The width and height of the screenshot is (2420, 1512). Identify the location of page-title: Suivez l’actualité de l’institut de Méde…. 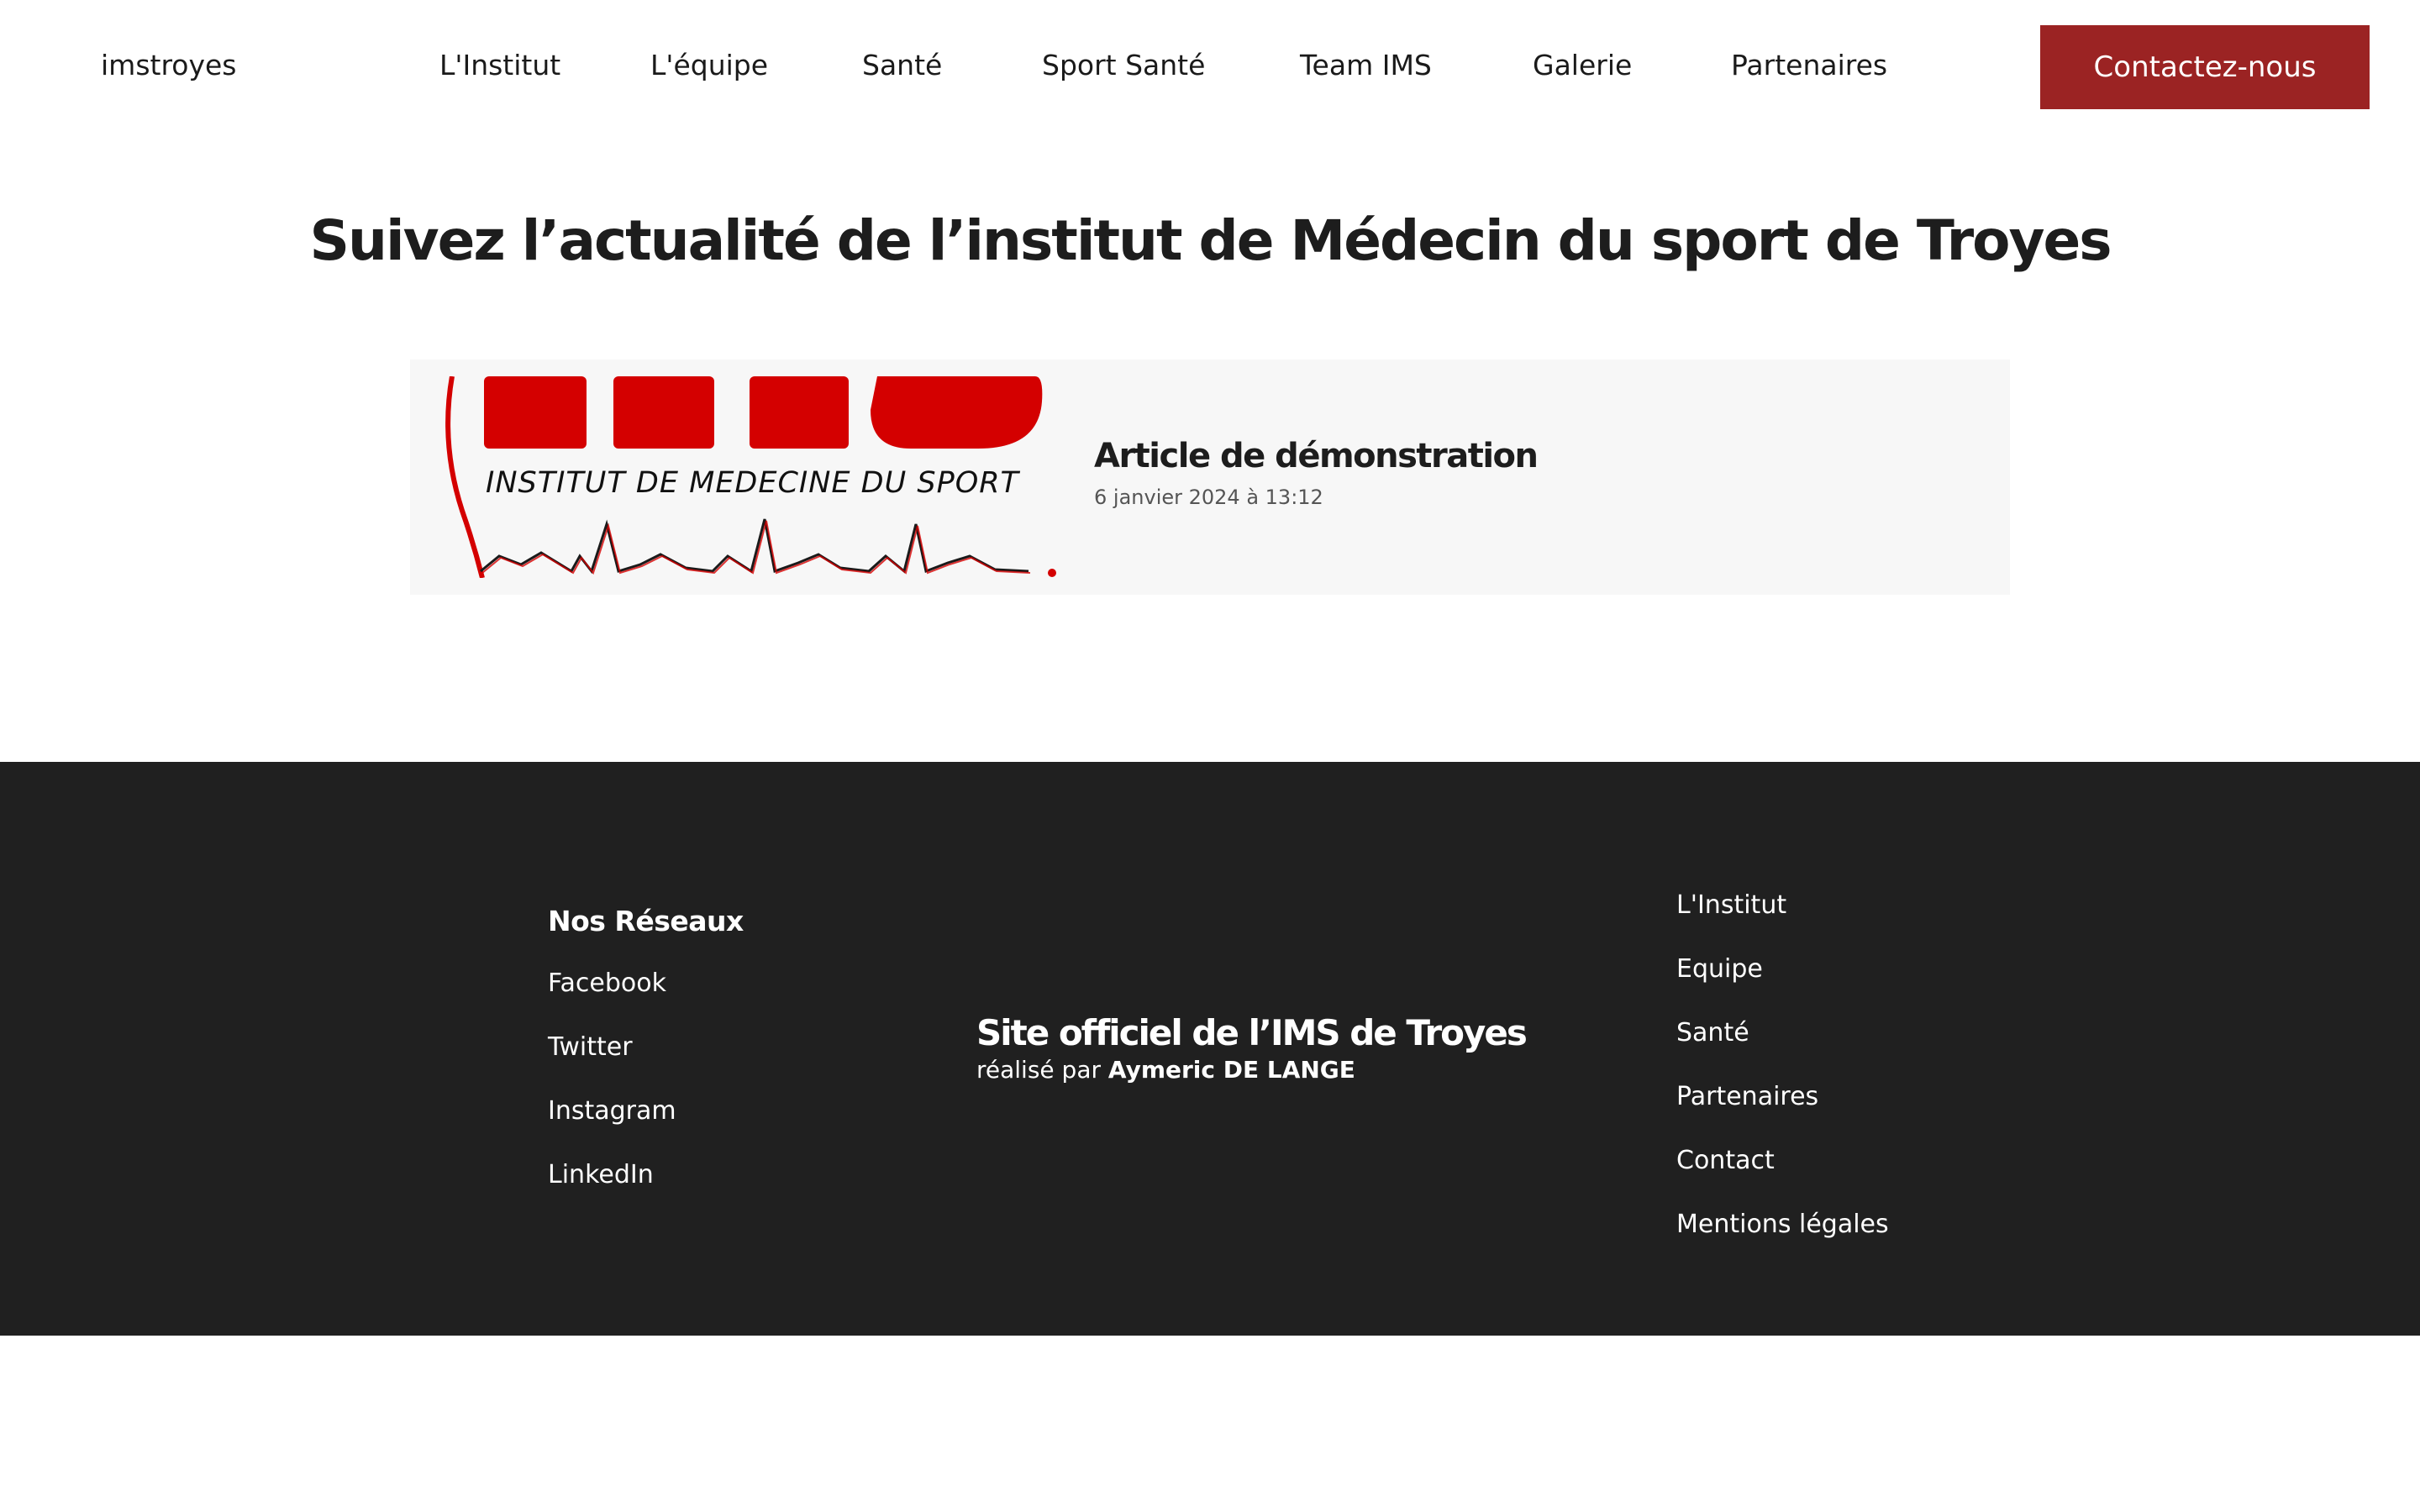
(1210, 240).